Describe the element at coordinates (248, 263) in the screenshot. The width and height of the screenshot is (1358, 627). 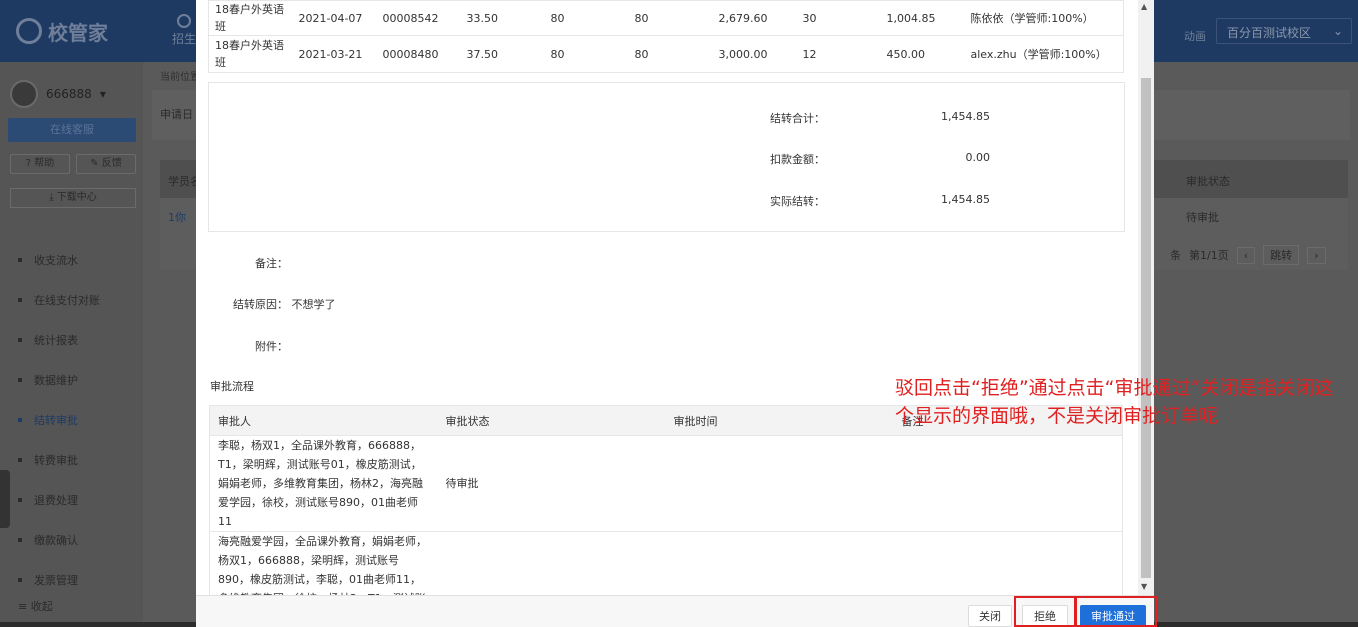
I see `remark-row: 备注：` at that location.